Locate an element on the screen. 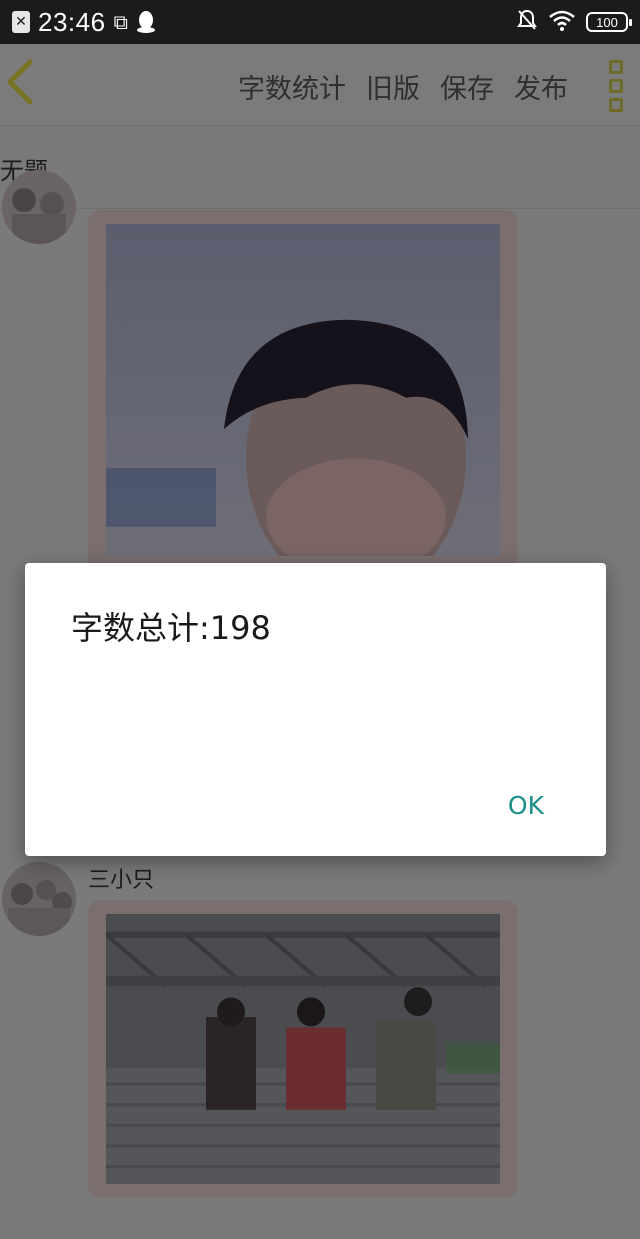 This screenshot has height=1239, width=640. old-version-button: 旧版 is located at coordinates (393, 86).